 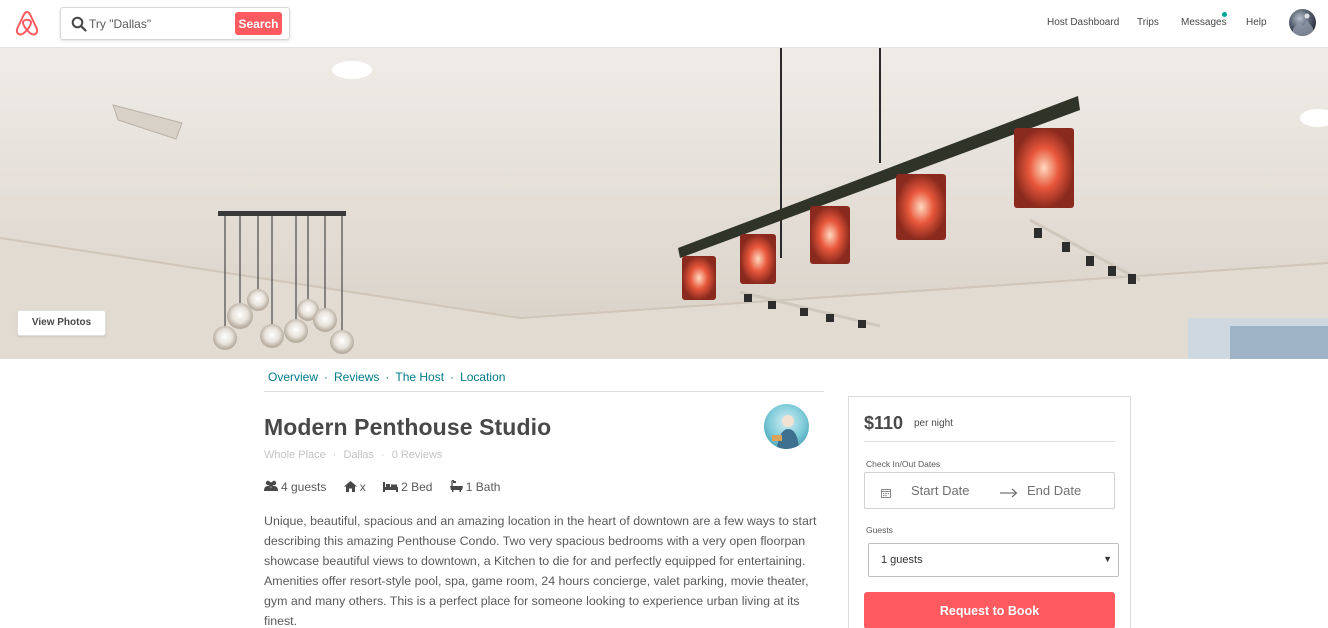 What do you see at coordinates (886, 494) in the screenshot?
I see `calendar-icon` at bounding box center [886, 494].